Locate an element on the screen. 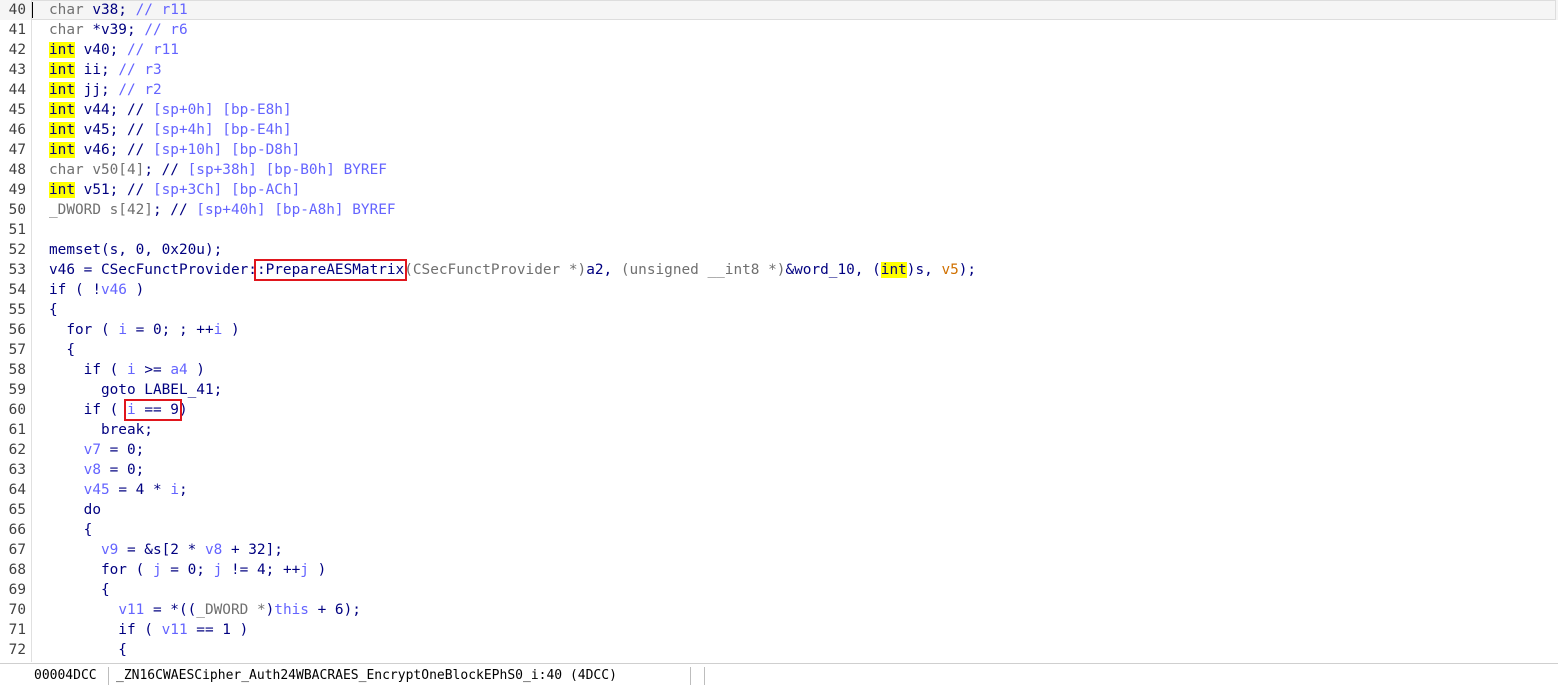 The image size is (1558, 688). code-text: int v44; // [sp+0h] [bp-E8h] is located at coordinates (170, 110).